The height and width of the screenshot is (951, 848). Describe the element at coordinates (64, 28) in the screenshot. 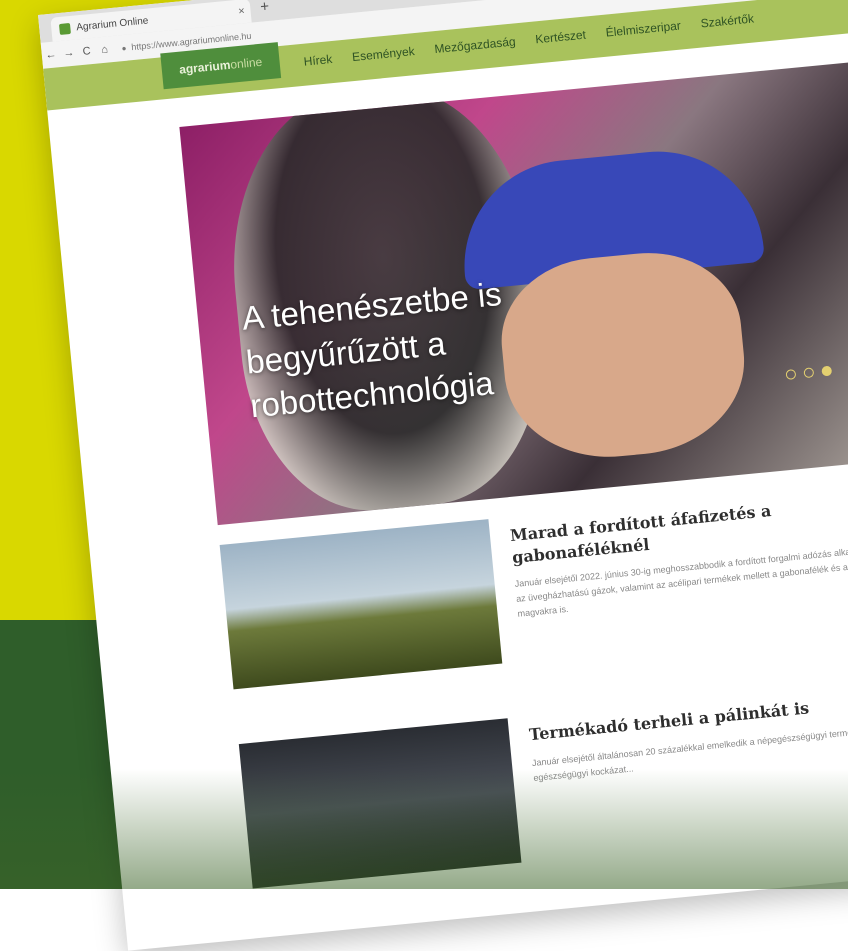

I see `favicon-icon` at that location.